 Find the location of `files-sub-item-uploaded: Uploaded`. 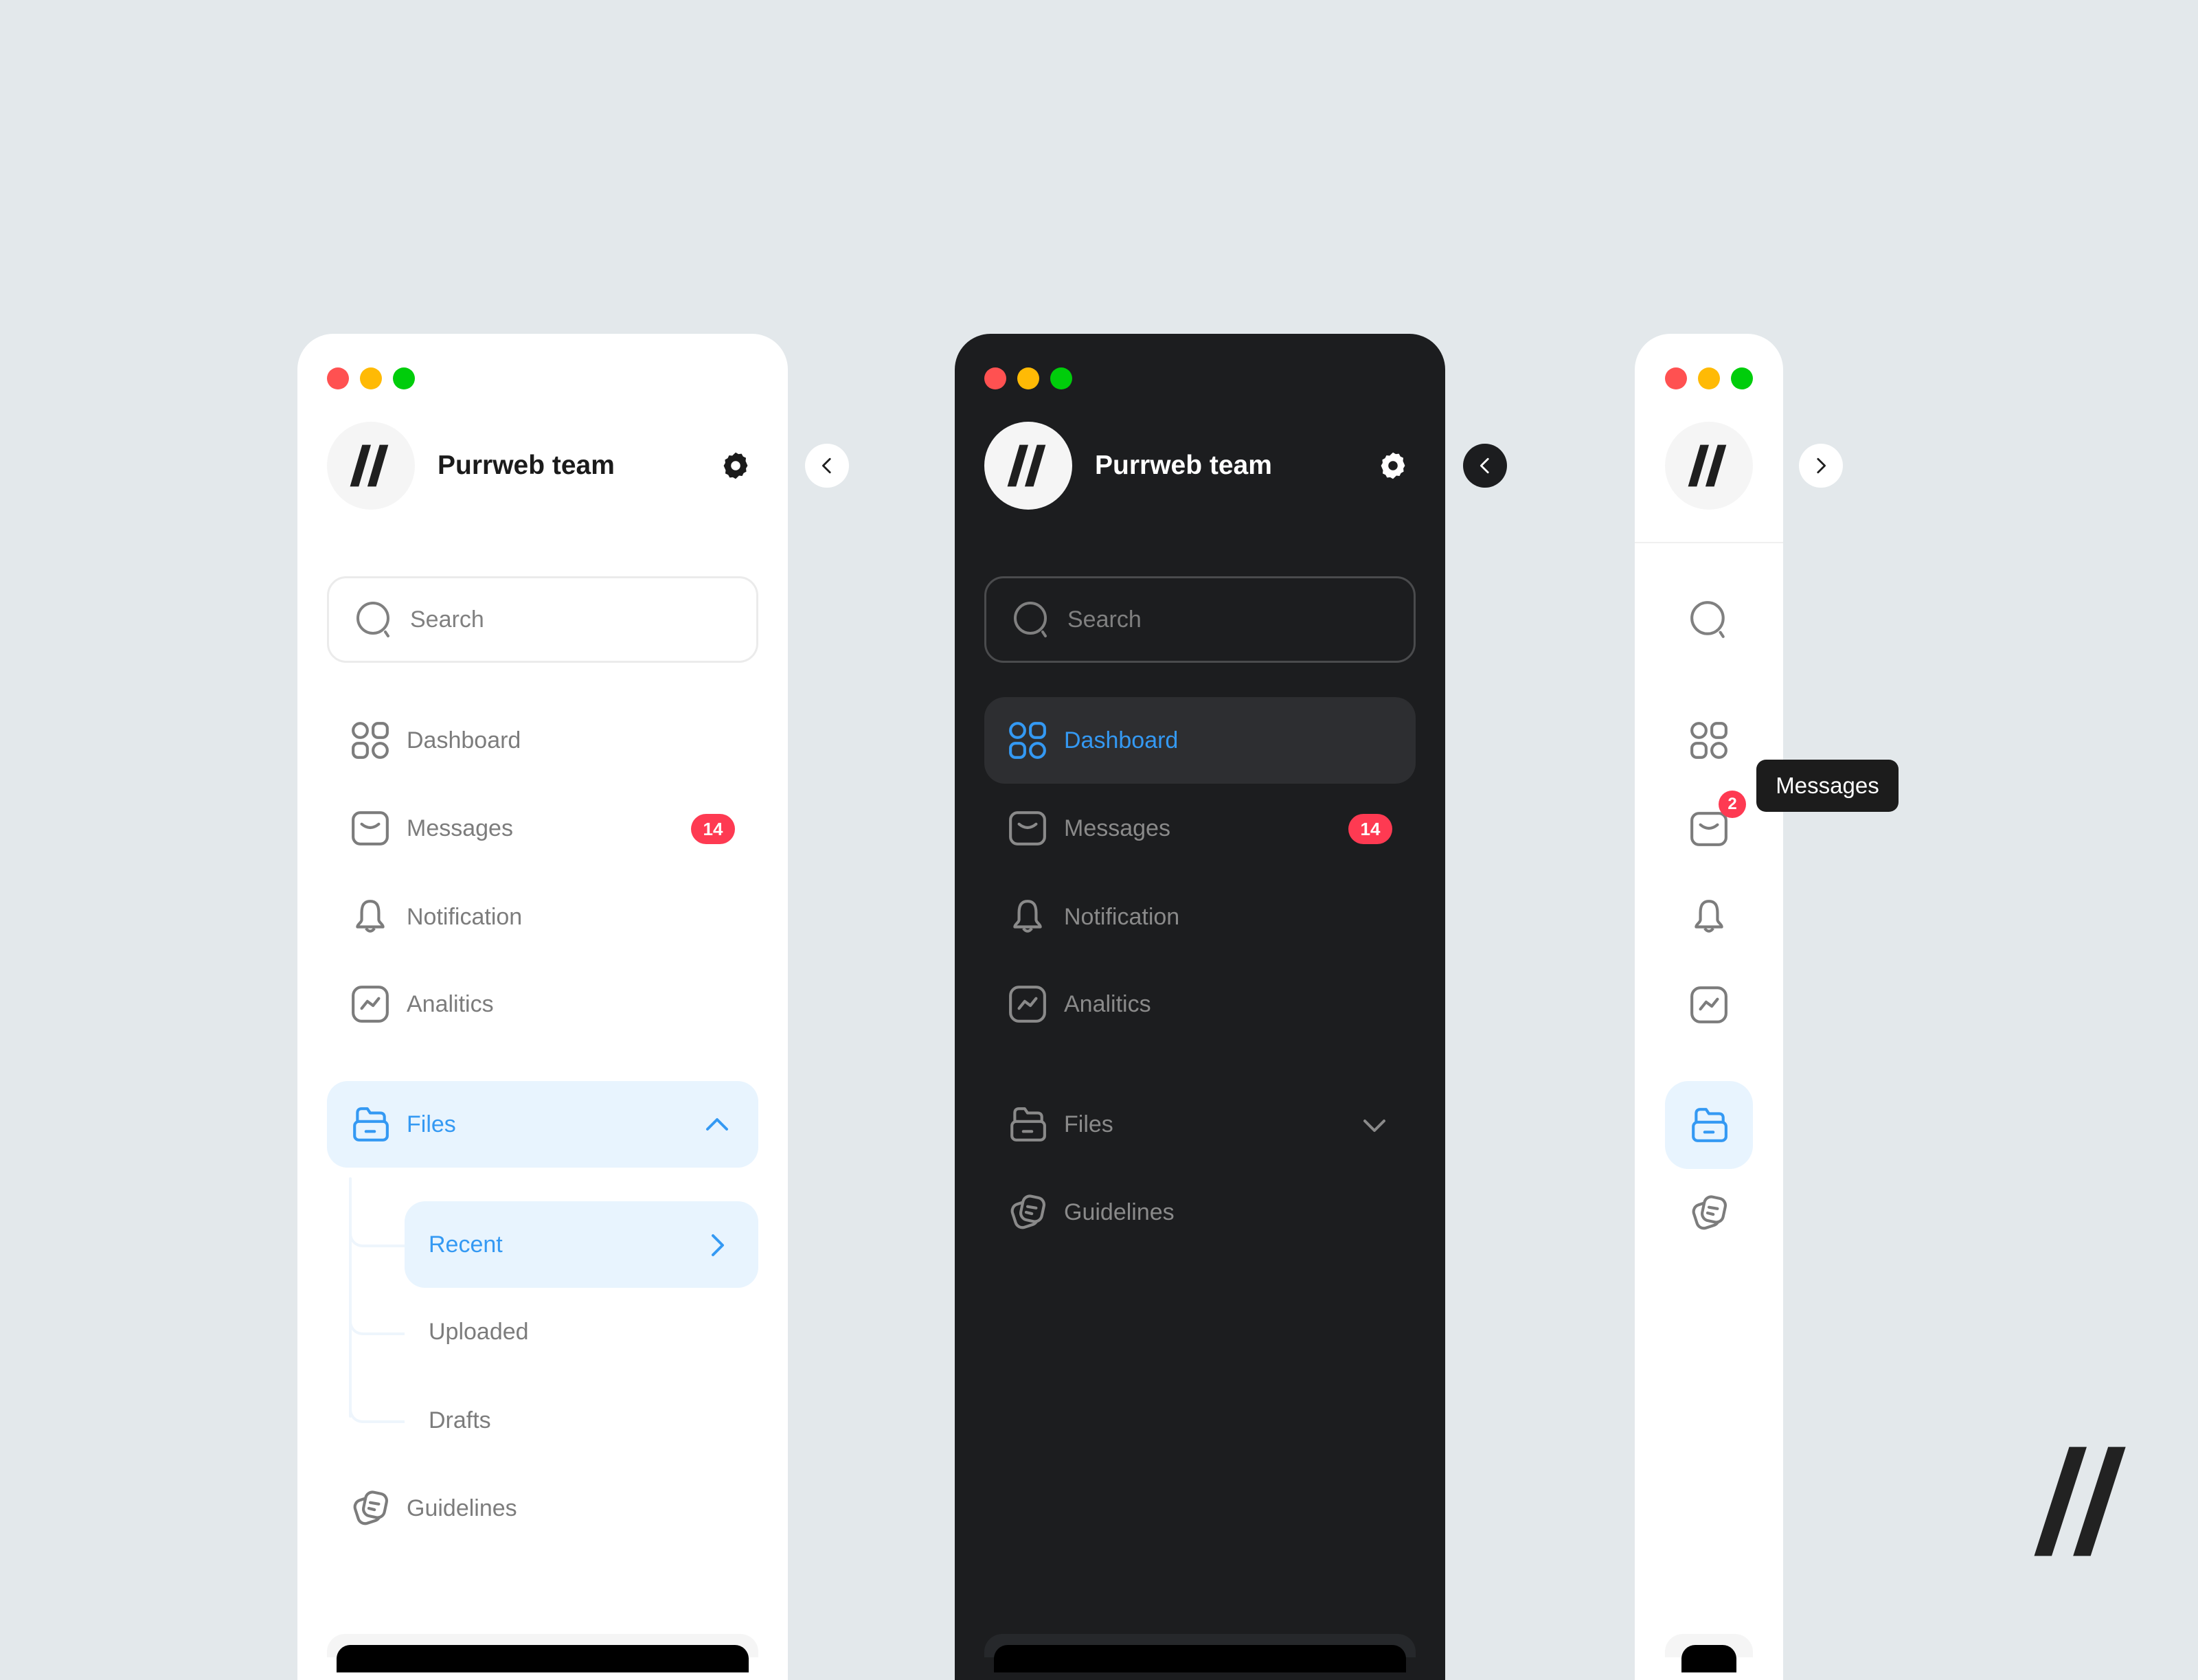

files-sub-item-uploaded: Uploaded is located at coordinates (581, 1332).